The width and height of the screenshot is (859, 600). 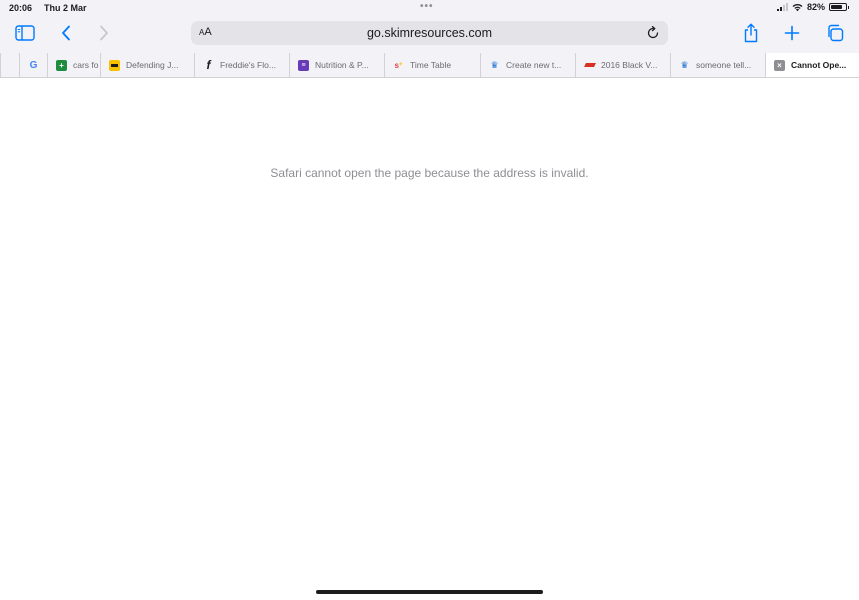 I want to click on share-icon, so click(x=751, y=33).